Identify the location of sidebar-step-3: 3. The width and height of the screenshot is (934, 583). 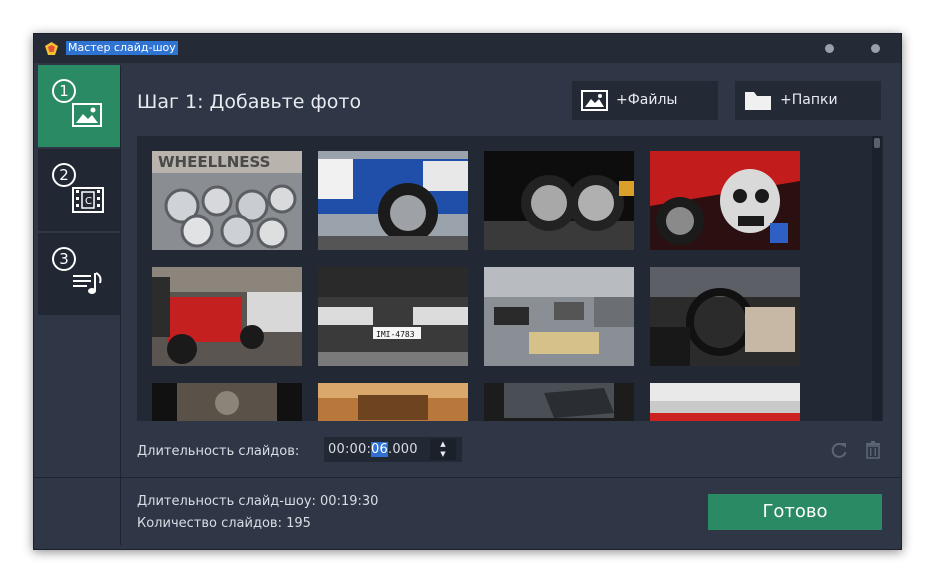
(79, 274).